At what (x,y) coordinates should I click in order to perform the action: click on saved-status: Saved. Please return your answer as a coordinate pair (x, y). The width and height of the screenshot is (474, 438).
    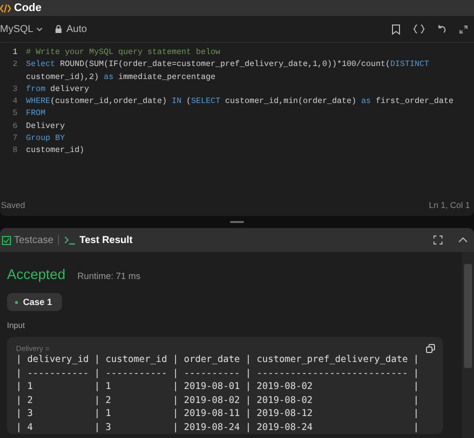
    Looking at the image, I should click on (13, 205).